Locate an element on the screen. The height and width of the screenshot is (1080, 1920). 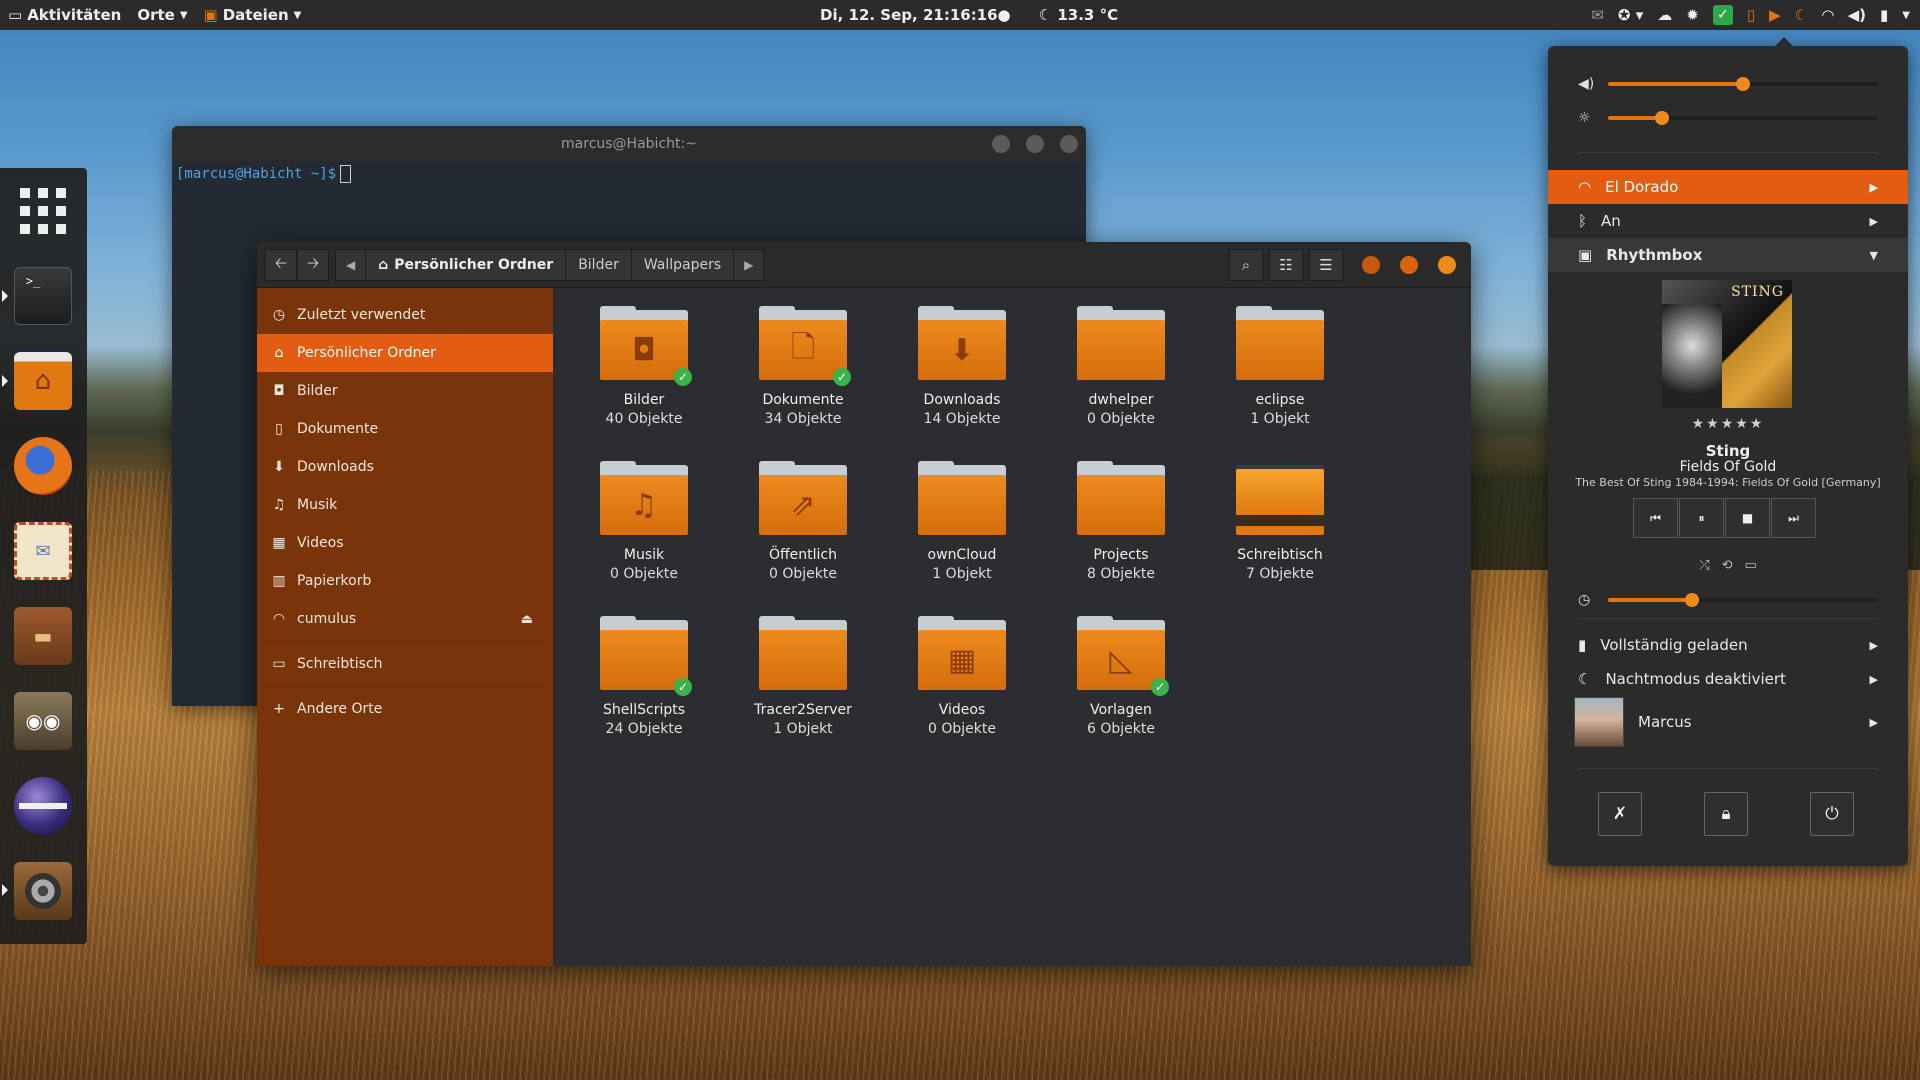
volume-icon: ◀) is located at coordinates (1857, 15).